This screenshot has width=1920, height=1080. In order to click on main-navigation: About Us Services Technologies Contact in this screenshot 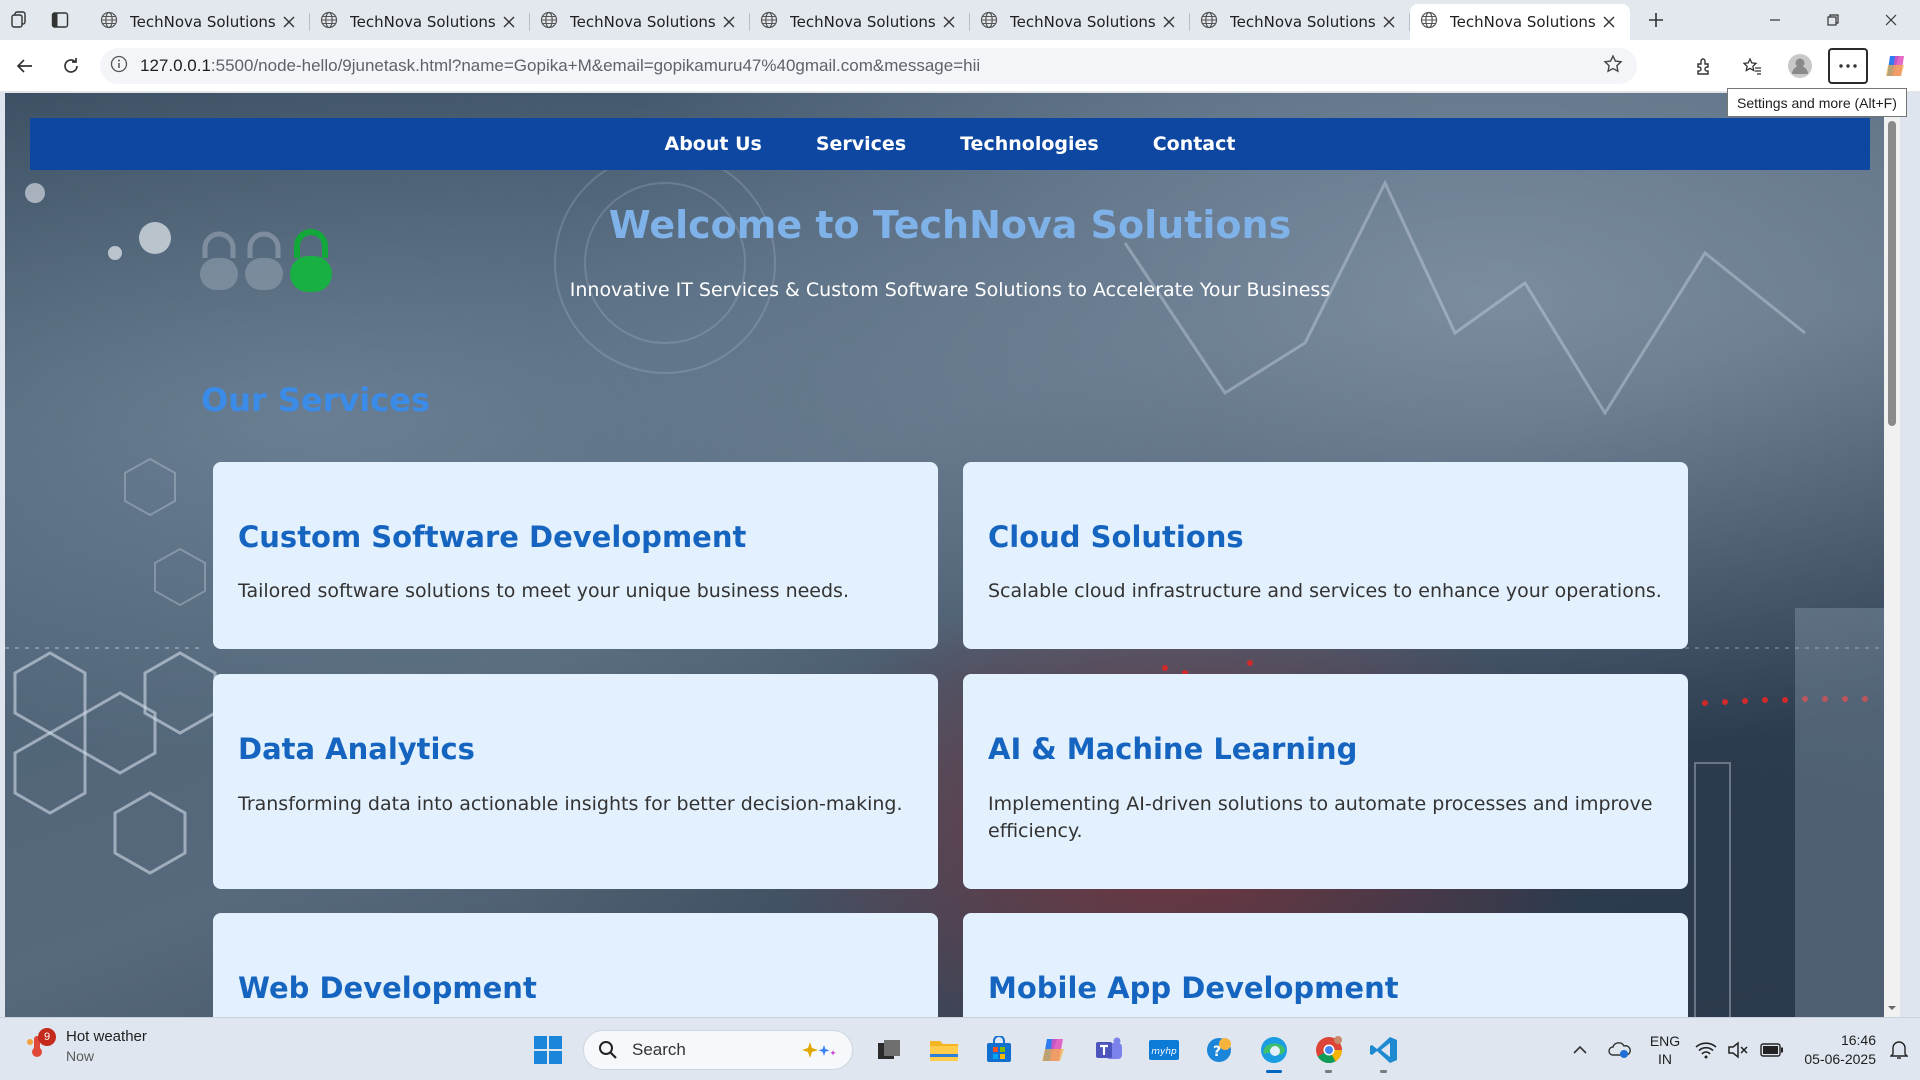, I will do `click(950, 144)`.